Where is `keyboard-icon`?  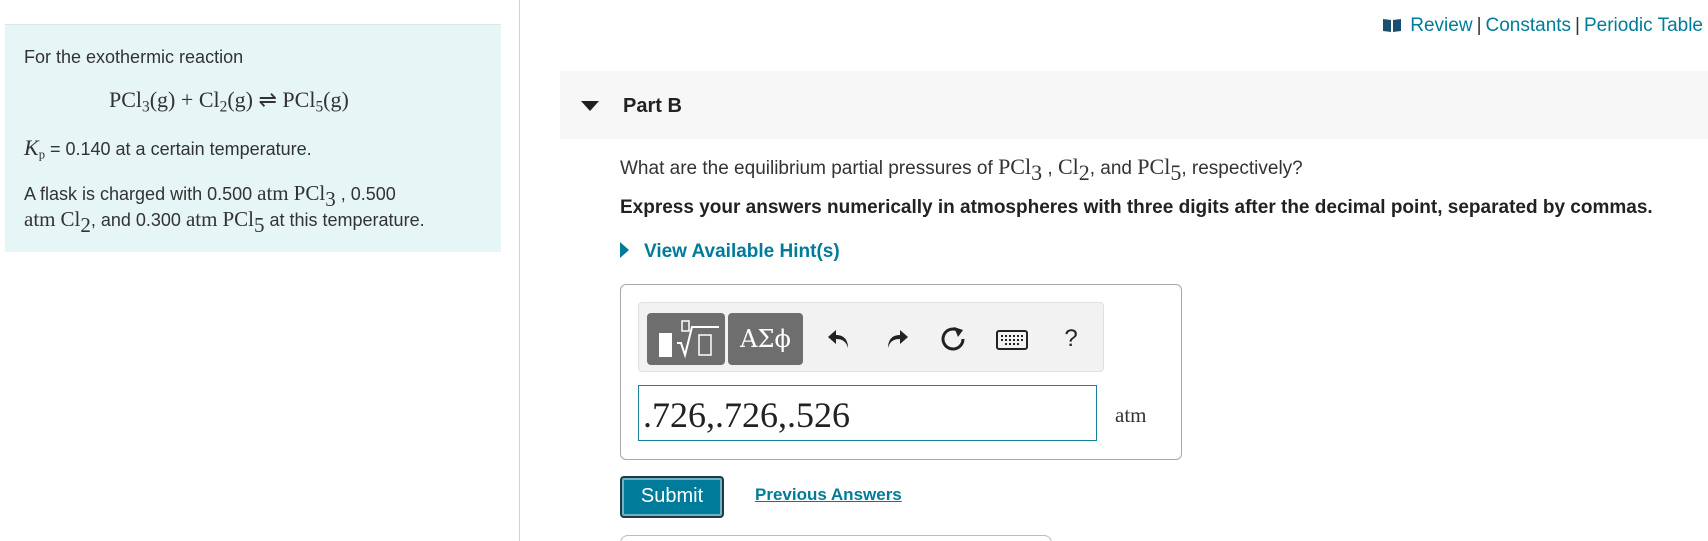
keyboard-icon is located at coordinates (1012, 339).